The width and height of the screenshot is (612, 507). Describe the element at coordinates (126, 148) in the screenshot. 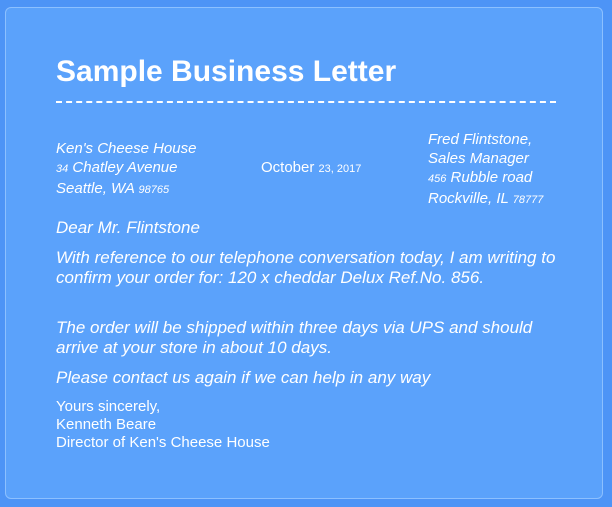

I see `sender-company: Ken's Cheese House` at that location.